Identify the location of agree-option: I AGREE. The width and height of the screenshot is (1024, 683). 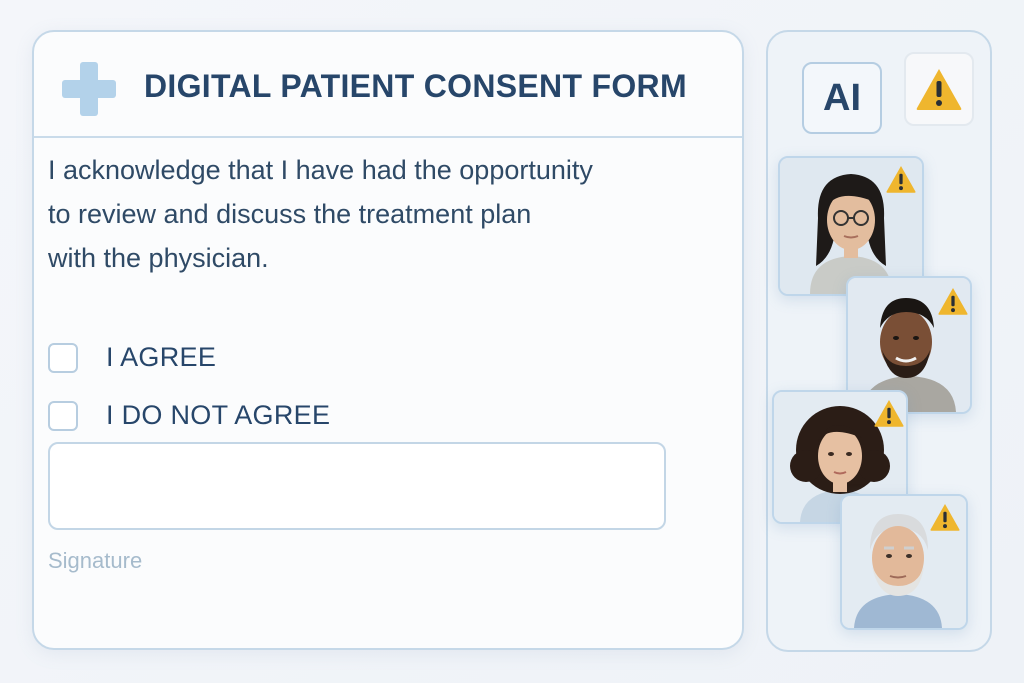
(132, 357).